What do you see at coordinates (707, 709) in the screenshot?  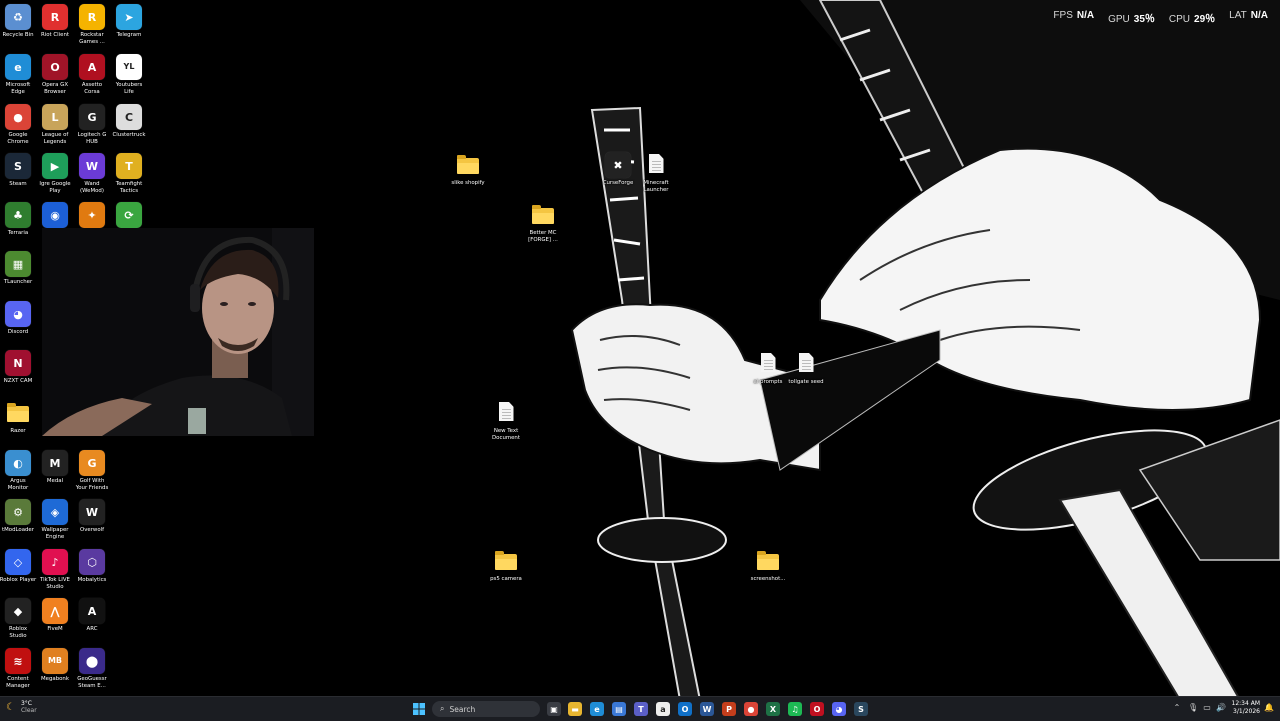 I see `word-icon: W` at bounding box center [707, 709].